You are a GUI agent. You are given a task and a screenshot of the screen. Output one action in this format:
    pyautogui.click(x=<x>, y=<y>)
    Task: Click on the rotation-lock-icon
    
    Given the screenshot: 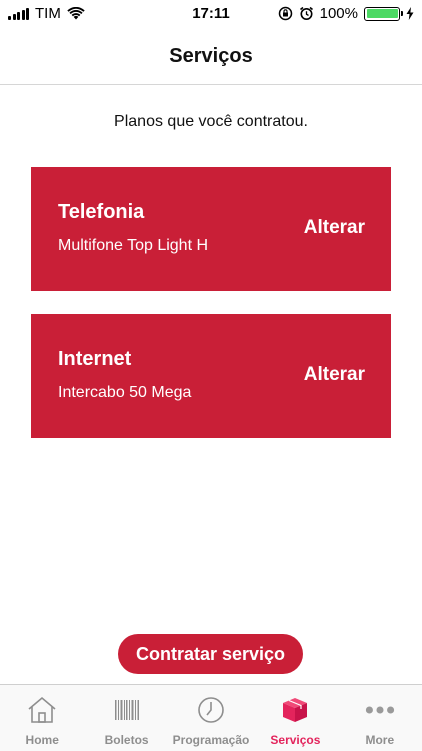 What is the action you would take?
    pyautogui.click(x=285, y=13)
    